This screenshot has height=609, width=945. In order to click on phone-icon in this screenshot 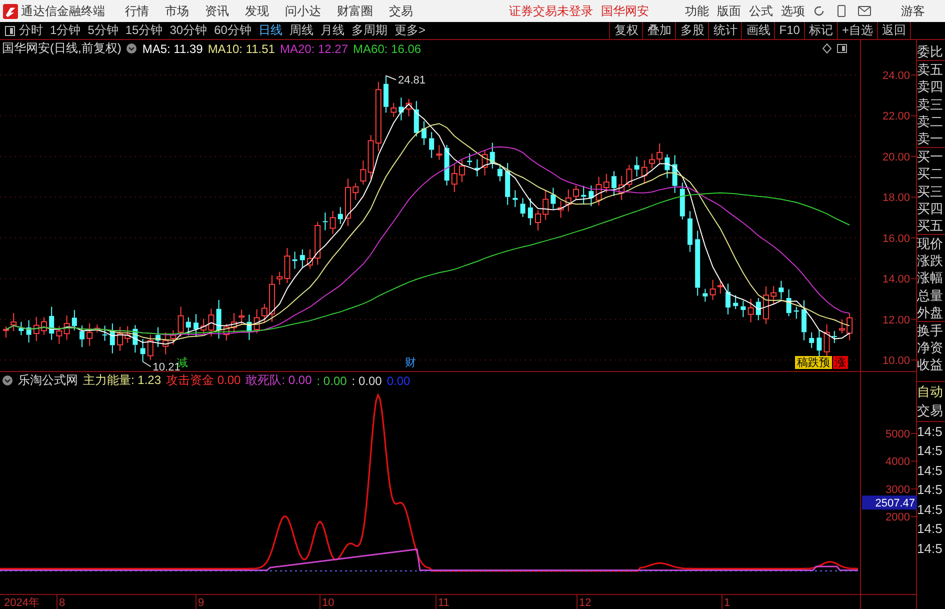, I will do `click(841, 11)`.